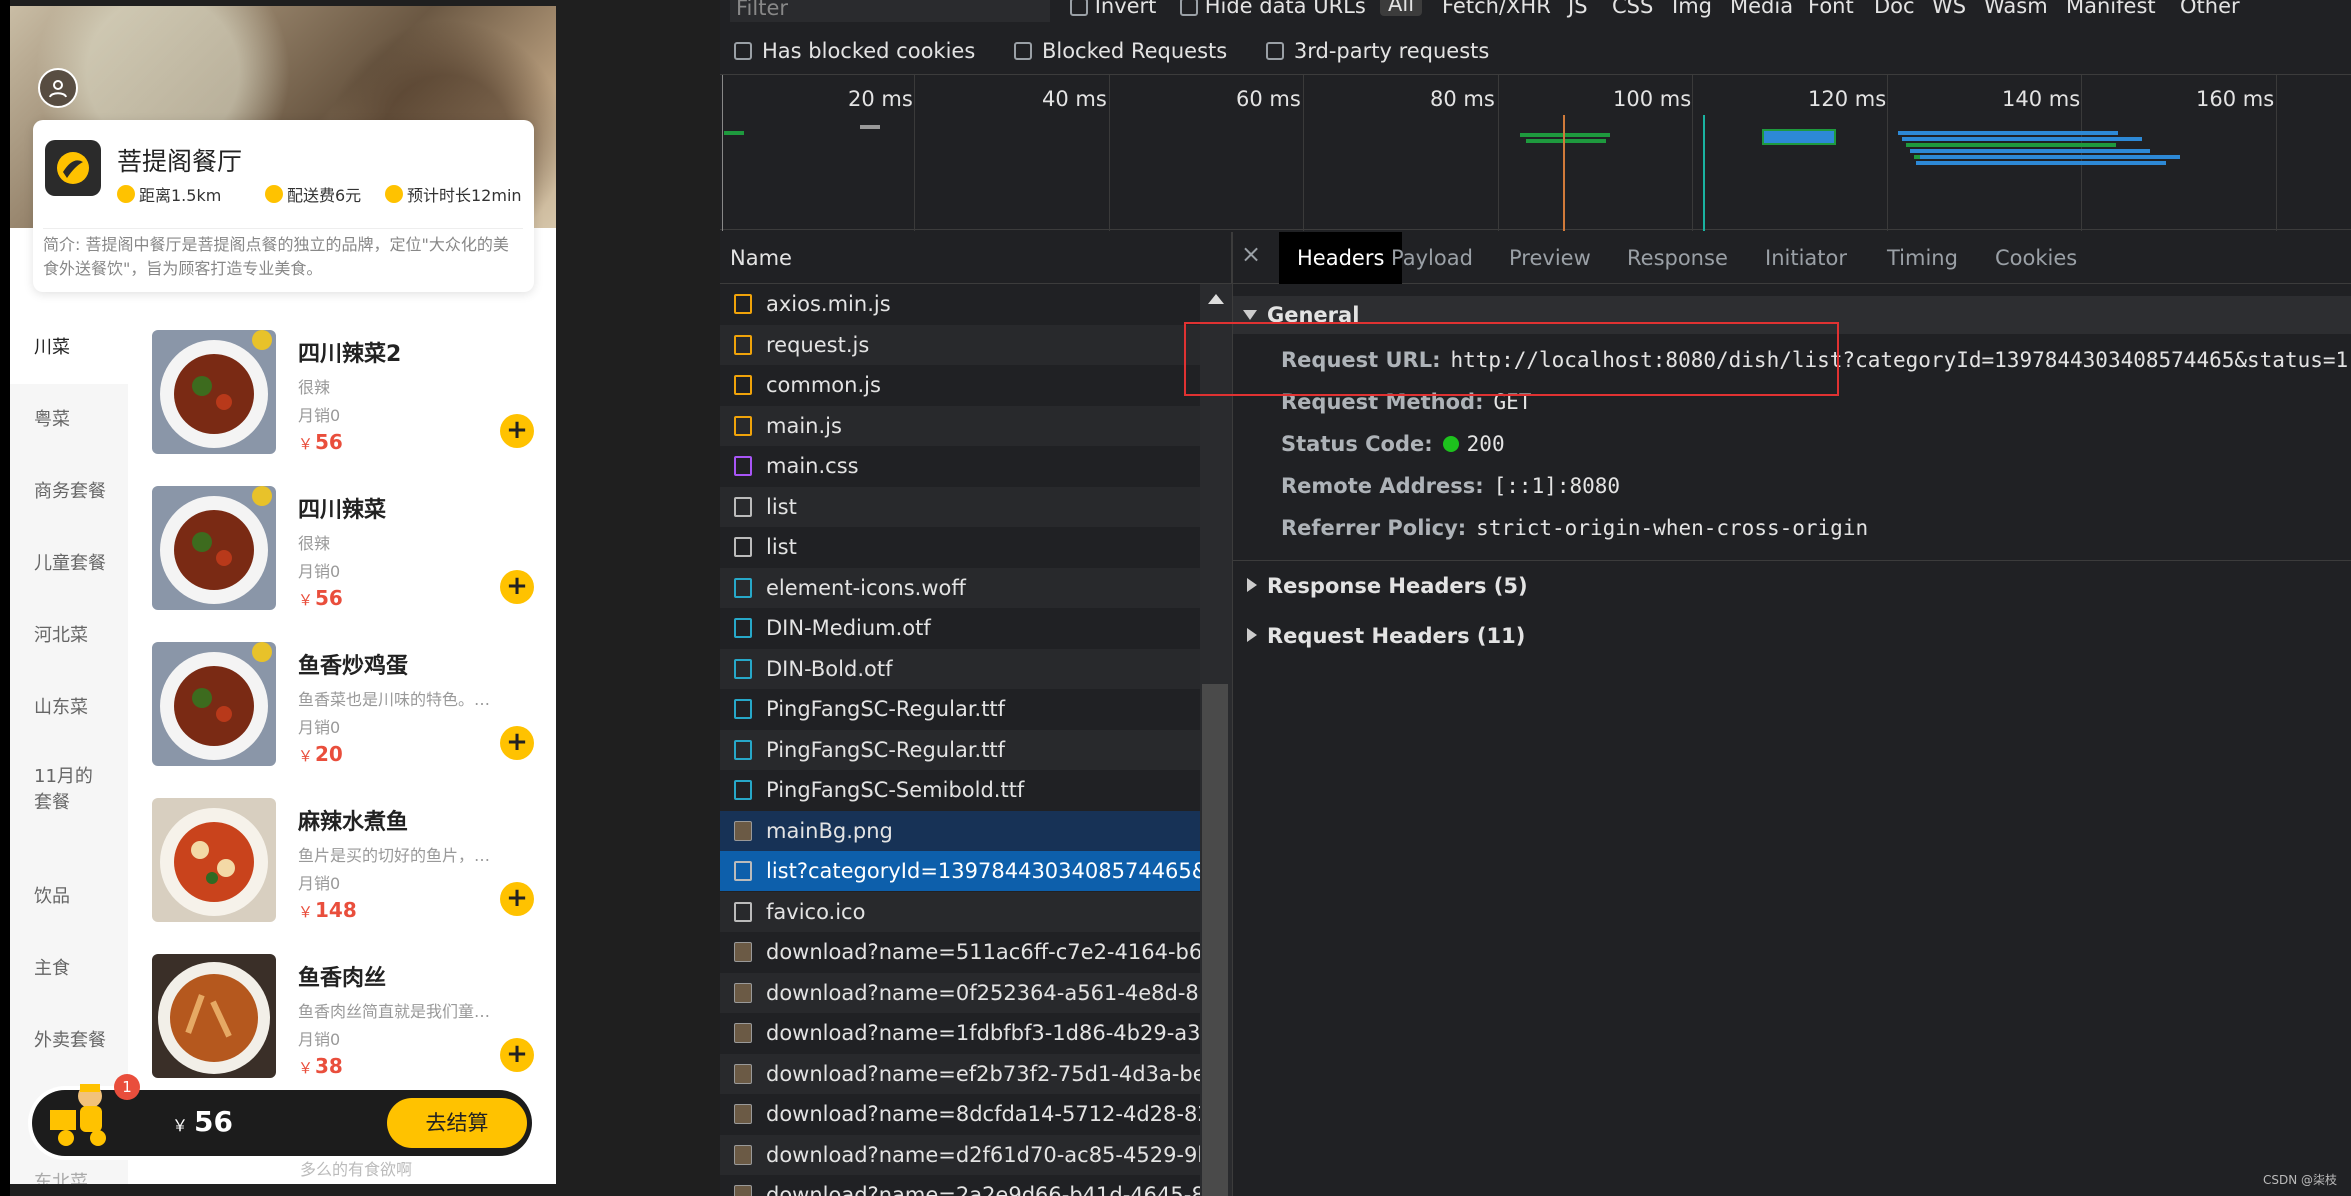 The height and width of the screenshot is (1196, 2351). I want to click on filter-type-other: Other, so click(2210, 9).